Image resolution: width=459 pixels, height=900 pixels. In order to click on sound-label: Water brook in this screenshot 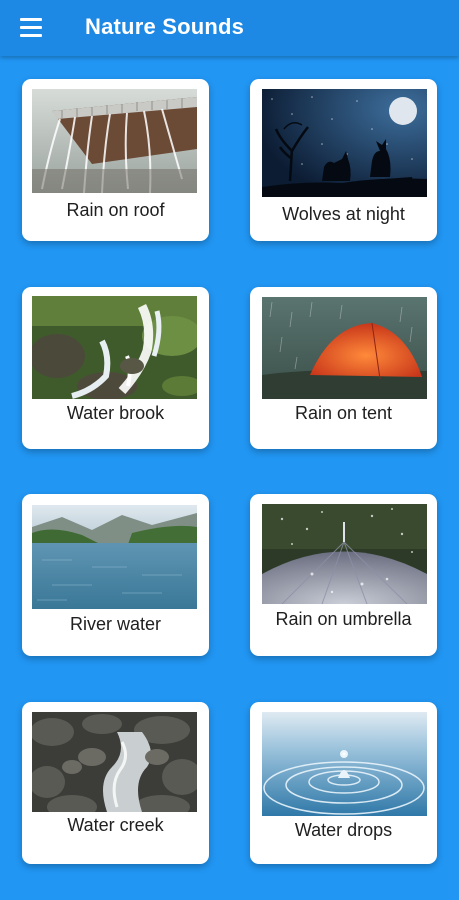, I will do `click(115, 413)`.